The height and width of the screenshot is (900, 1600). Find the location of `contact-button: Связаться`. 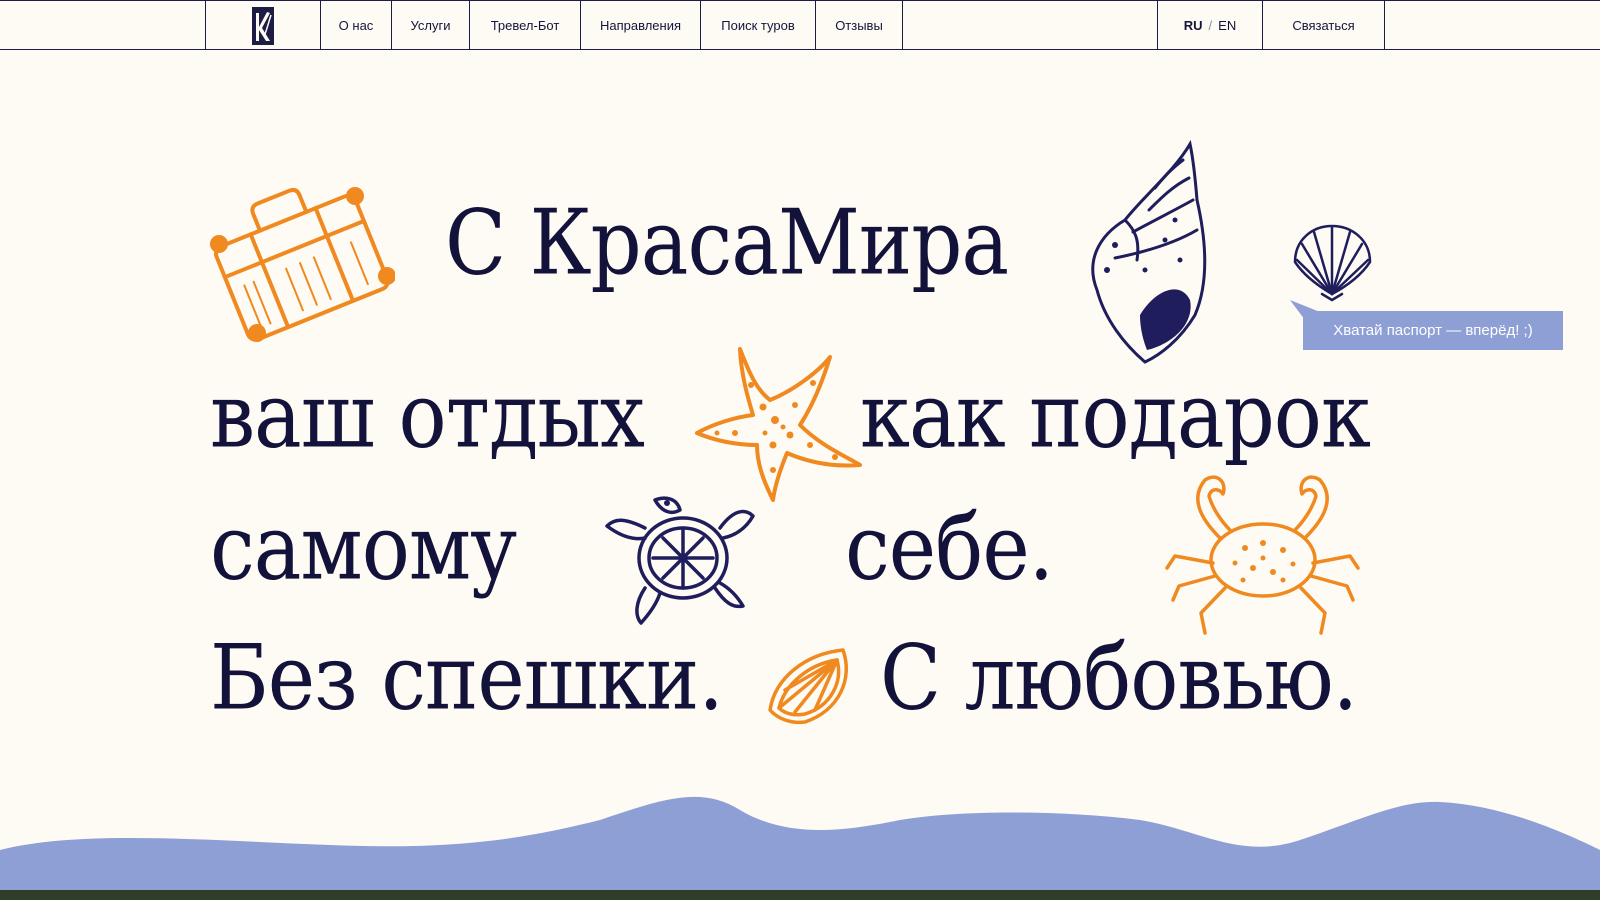

contact-button: Связаться is located at coordinates (1323, 25).